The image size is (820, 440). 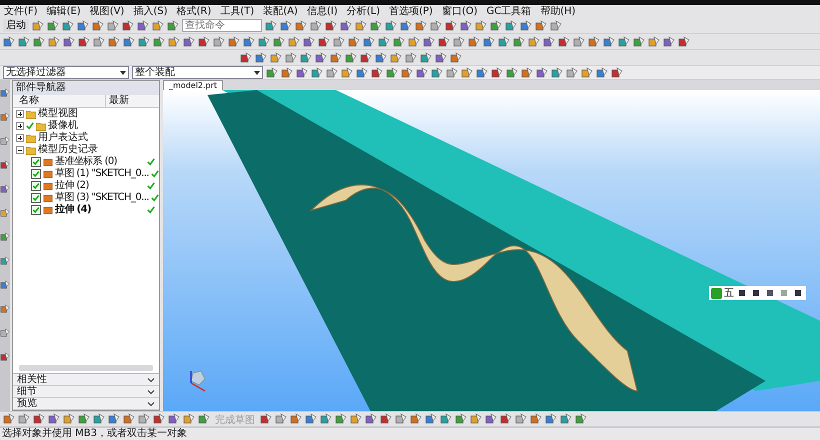 What do you see at coordinates (73, 210) in the screenshot?
I see `tree-item: 拉伸 (4)` at bounding box center [73, 210].